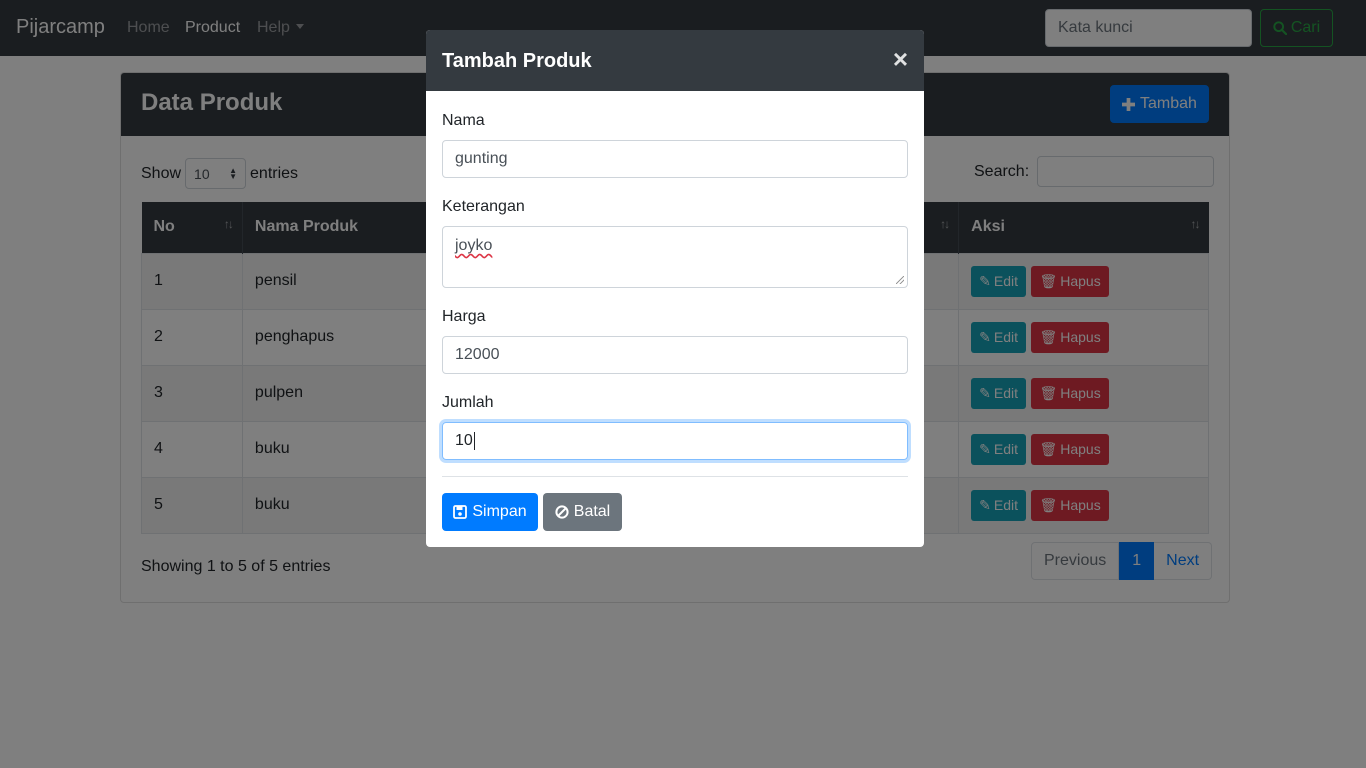 This screenshot has height=768, width=1366. Describe the element at coordinates (483, 206) in the screenshot. I see `keterangan-label: Keterangan` at that location.